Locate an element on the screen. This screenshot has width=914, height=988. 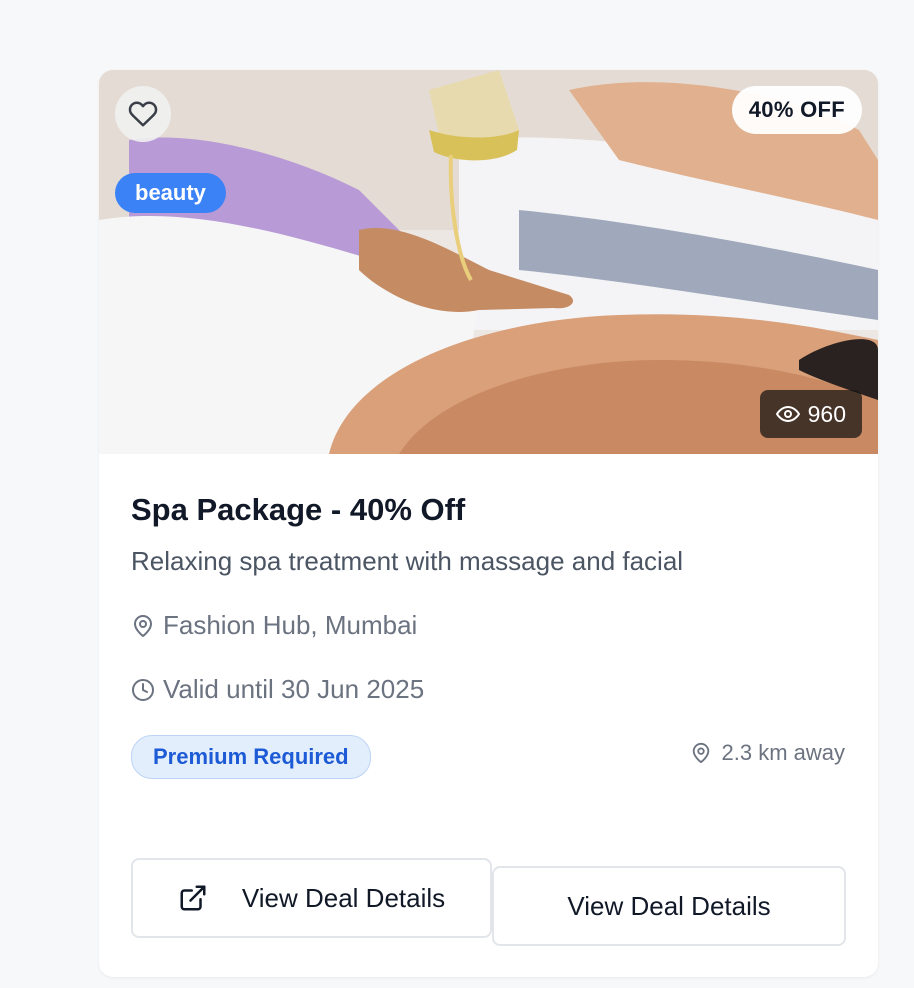
views-count: 960 is located at coordinates (826, 413).